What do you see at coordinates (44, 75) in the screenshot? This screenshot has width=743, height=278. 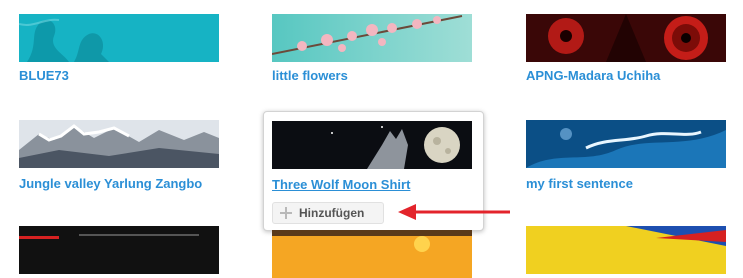 I see `gallery-item-title: BLUE73` at bounding box center [44, 75].